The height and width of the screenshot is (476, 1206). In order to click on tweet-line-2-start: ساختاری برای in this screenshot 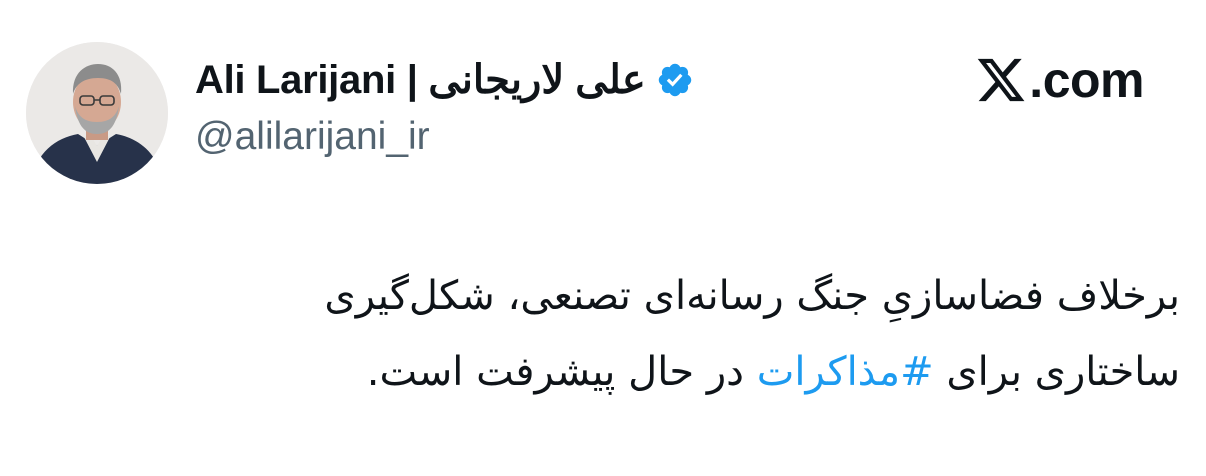, I will do `click(1056, 372)`.